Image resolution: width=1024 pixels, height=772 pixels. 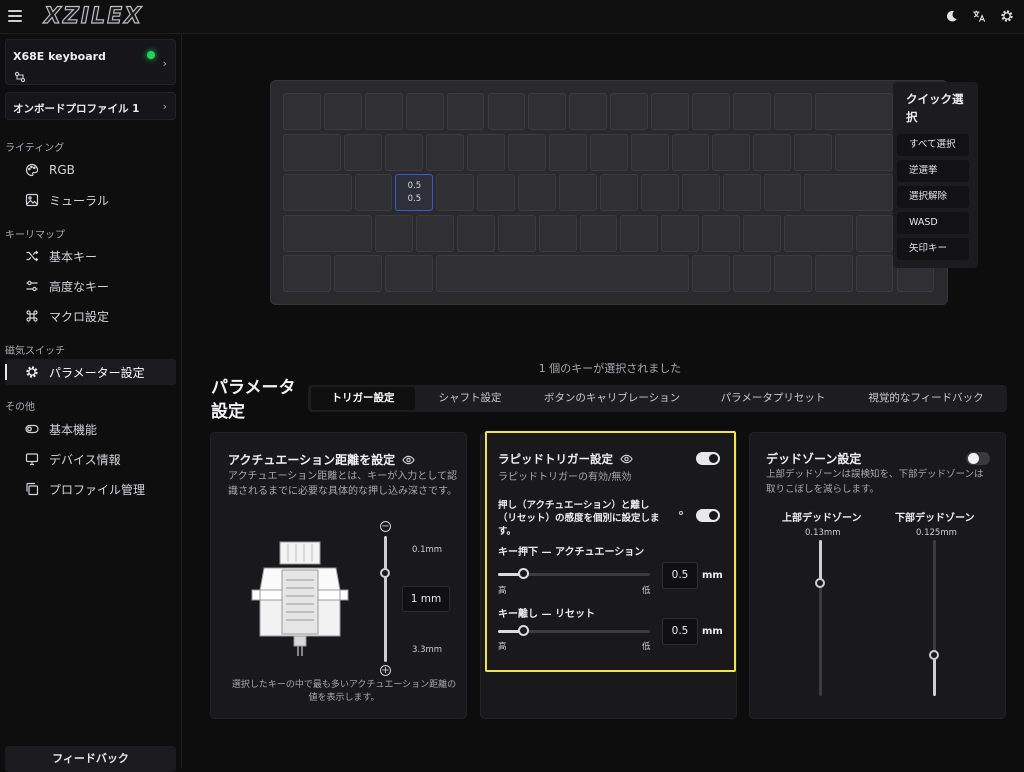 I want to click on tab-trigger-settings: トリガー設定, so click(x=363, y=398).